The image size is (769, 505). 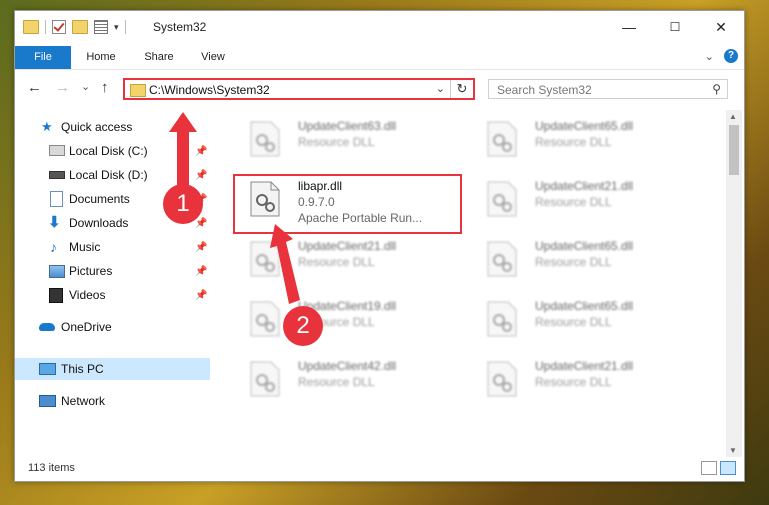 I want to click on annotation-arrows, so click(x=234, y=208).